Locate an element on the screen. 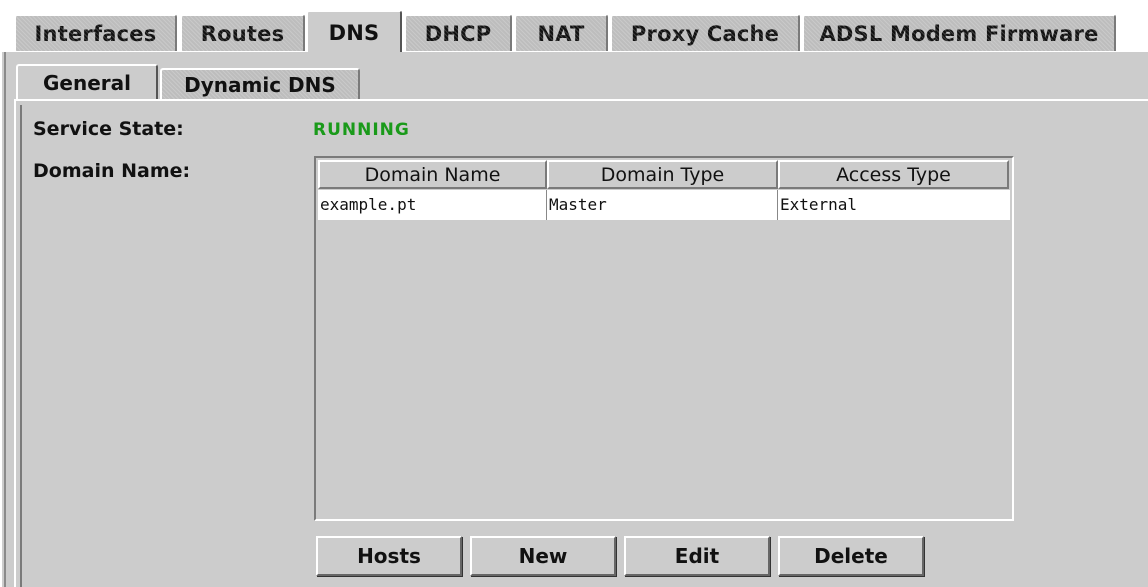  cell-access-type: External is located at coordinates (819, 204).